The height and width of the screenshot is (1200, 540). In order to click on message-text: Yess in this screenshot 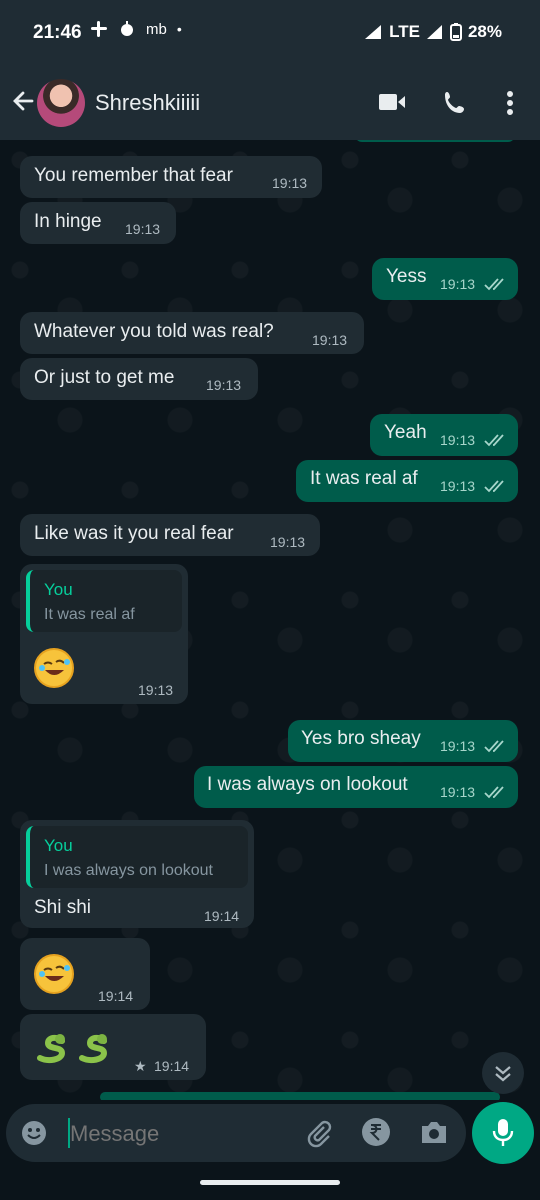, I will do `click(406, 276)`.